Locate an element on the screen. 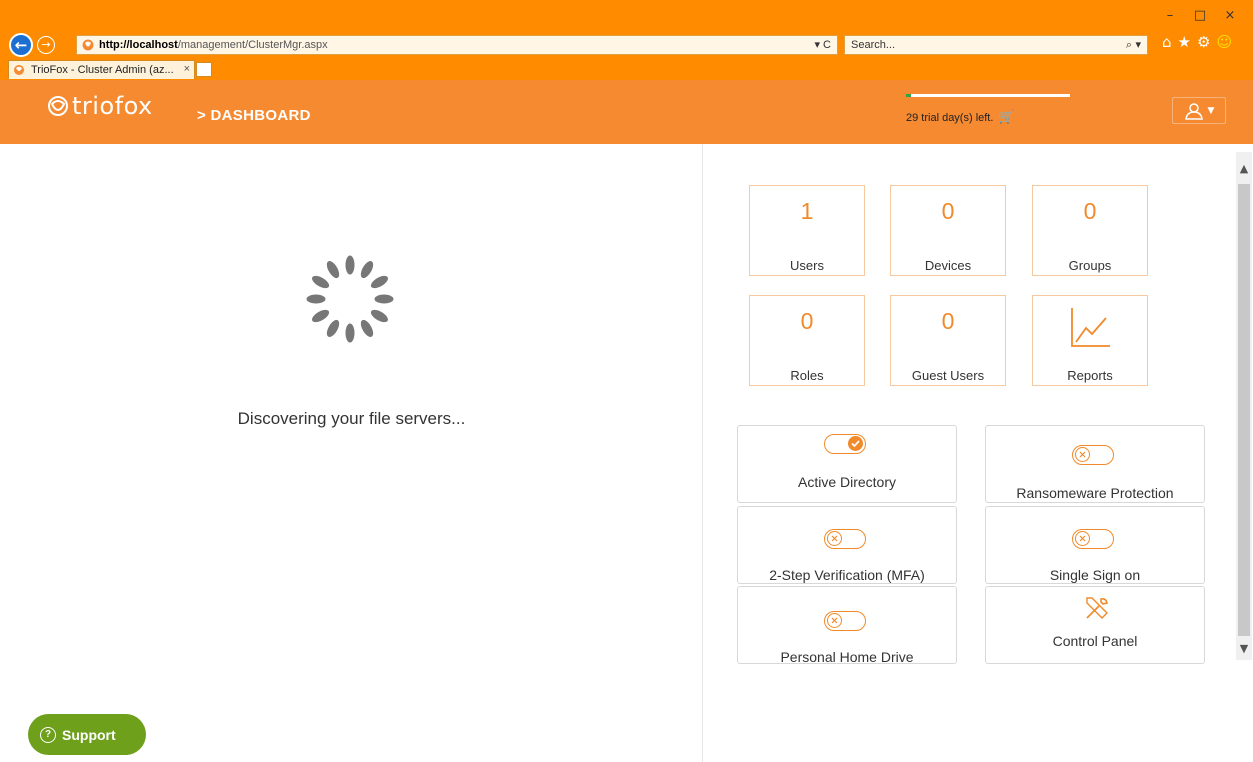 Image resolution: width=1253 pixels, height=762 pixels. devices-tile: 0 Devices is located at coordinates (948, 230).